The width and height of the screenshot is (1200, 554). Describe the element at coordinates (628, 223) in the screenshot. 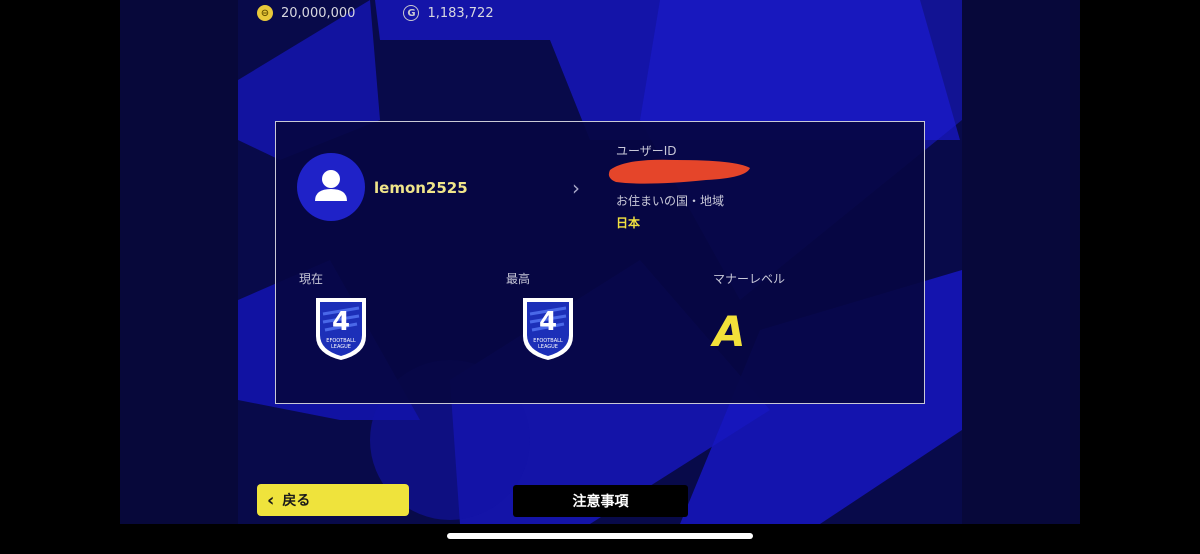

I see `country-value: 日本` at that location.